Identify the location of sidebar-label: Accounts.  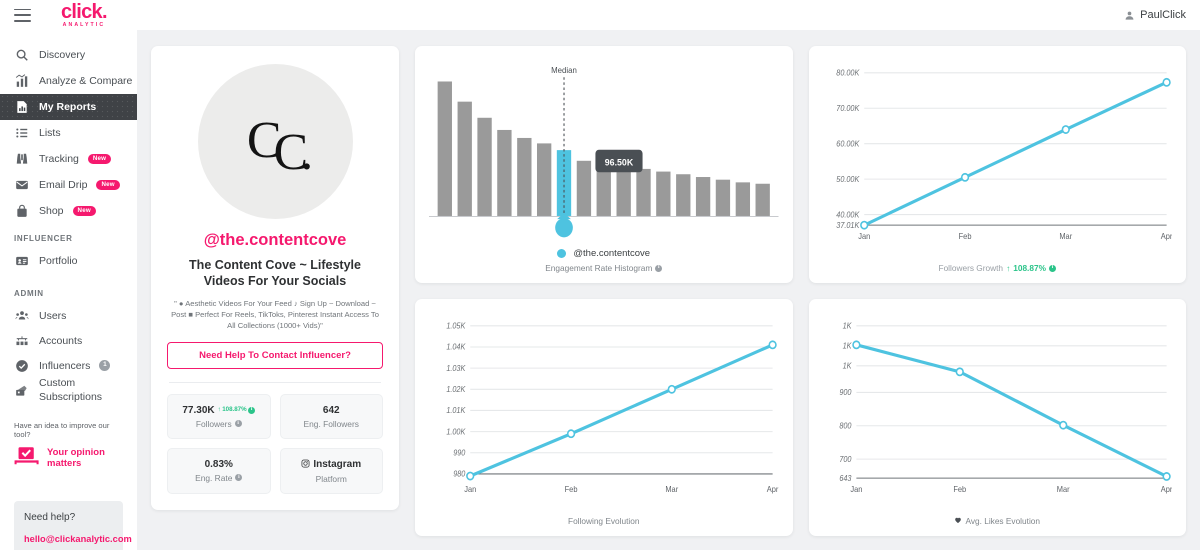
(61, 340).